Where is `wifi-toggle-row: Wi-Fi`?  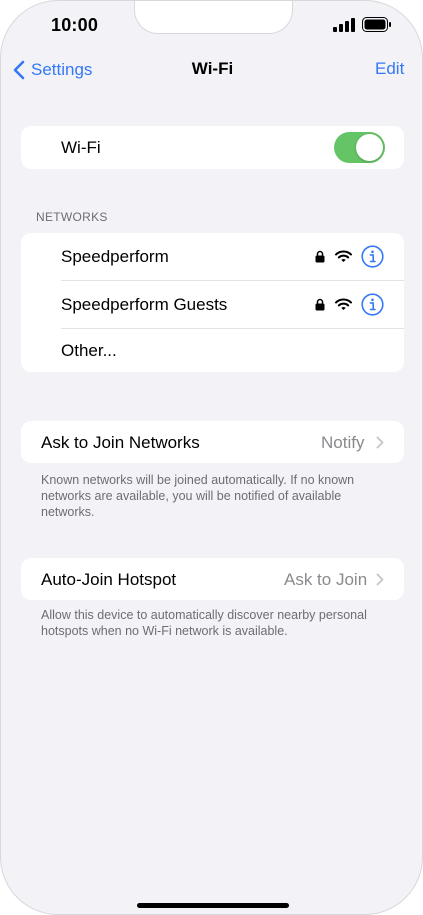 wifi-toggle-row: Wi-Fi is located at coordinates (212, 147).